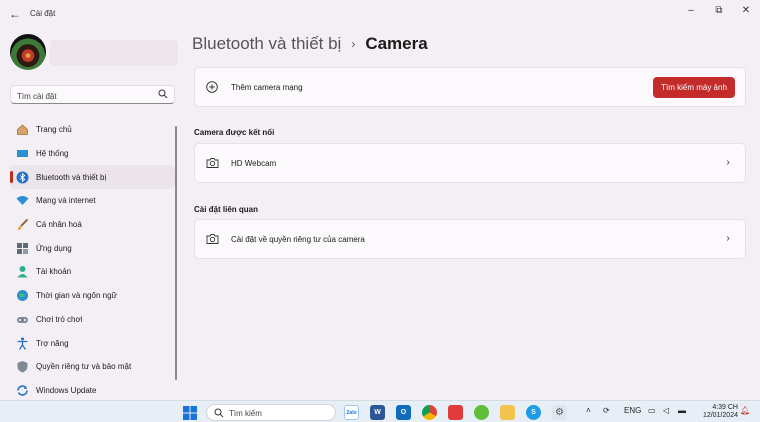 This screenshot has height=422, width=760. I want to click on sidebar-item-accounts: Tài khoản, so click(92, 272).